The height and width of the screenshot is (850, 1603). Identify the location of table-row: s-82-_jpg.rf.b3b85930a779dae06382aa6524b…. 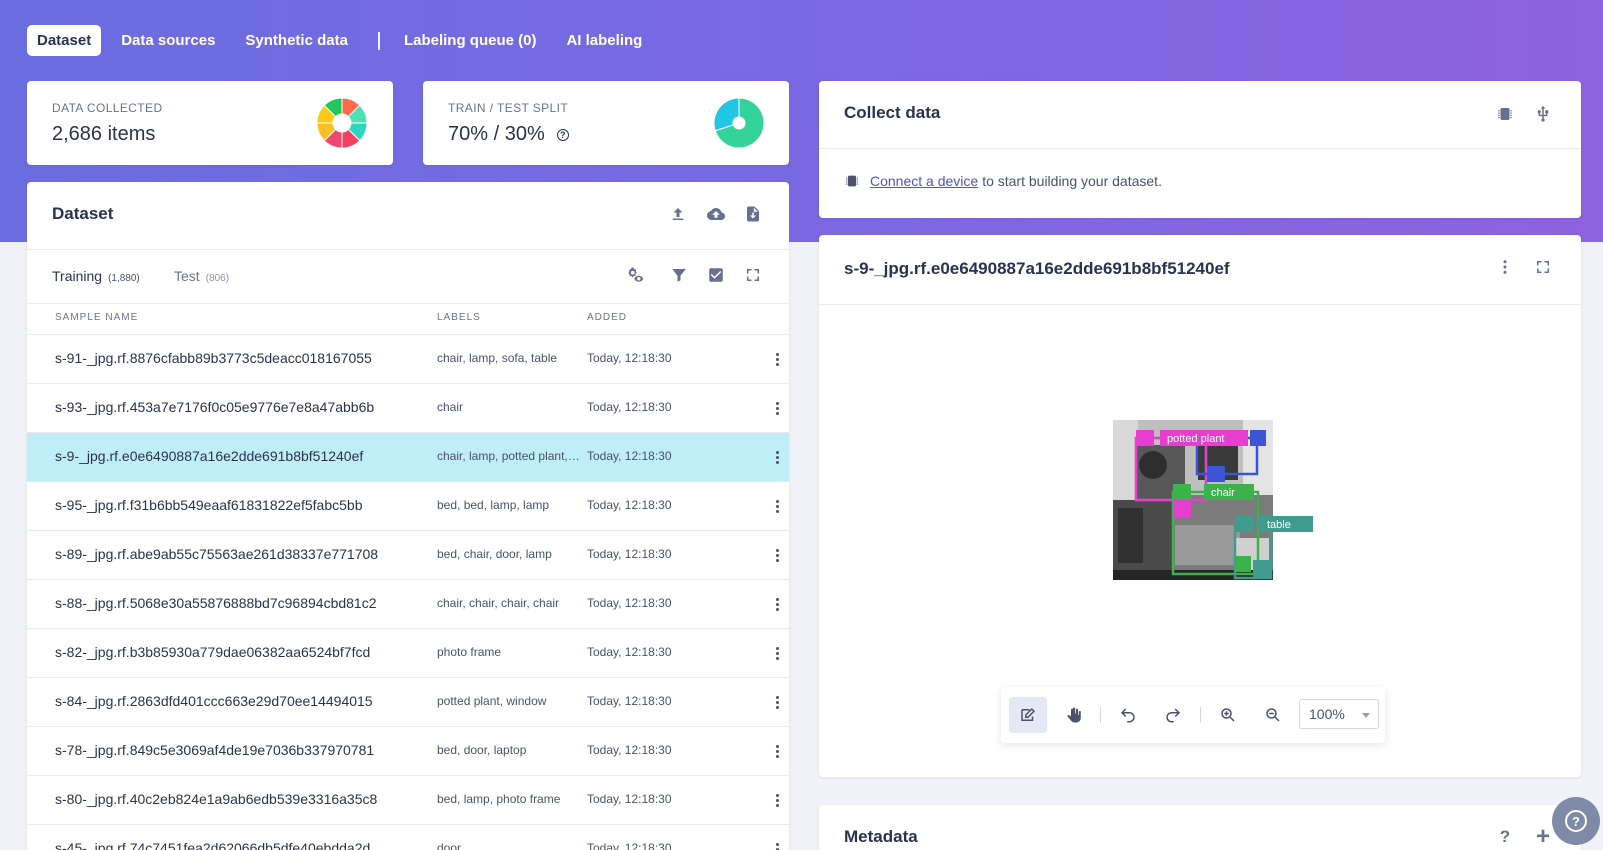
(408, 652).